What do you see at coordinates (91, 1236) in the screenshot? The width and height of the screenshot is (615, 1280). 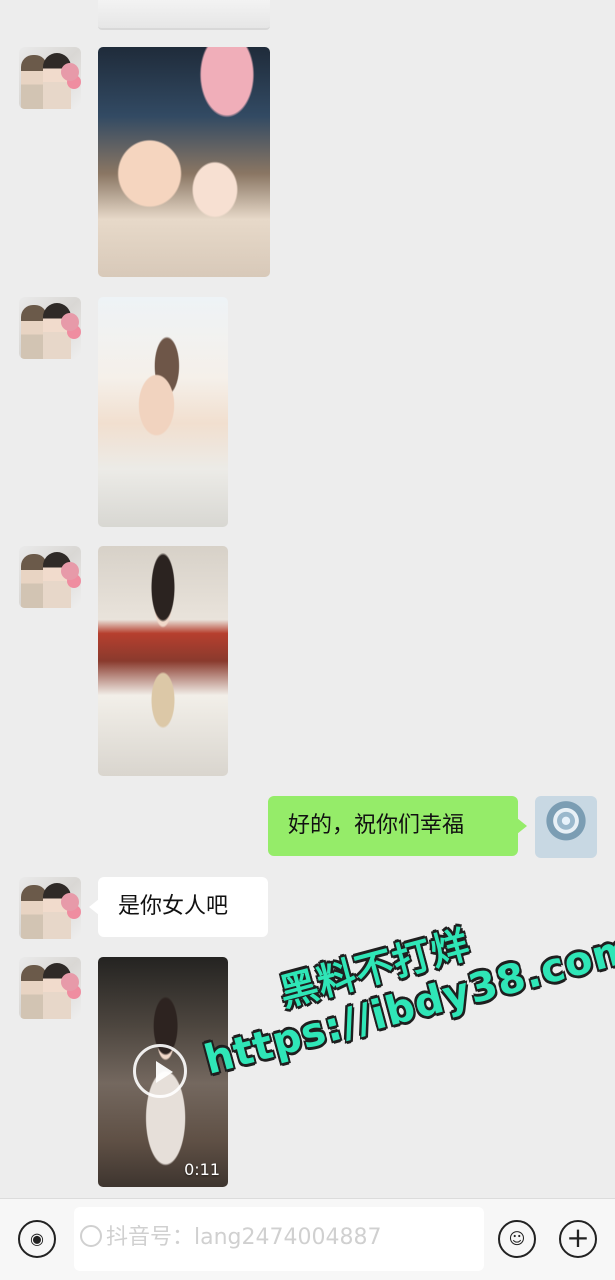 I see `douyin-icon` at bounding box center [91, 1236].